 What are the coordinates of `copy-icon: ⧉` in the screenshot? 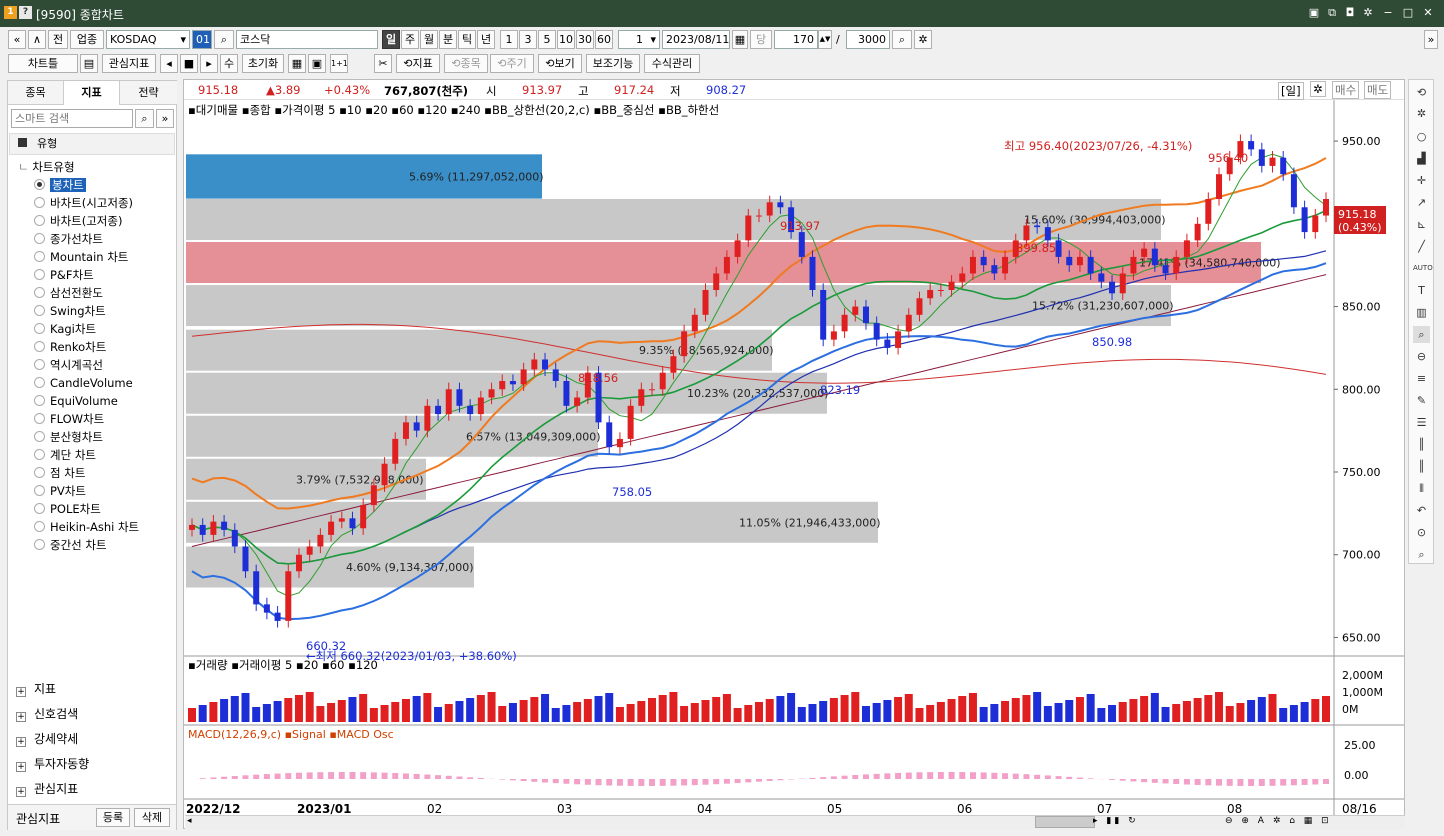 It's located at (1332, 13).